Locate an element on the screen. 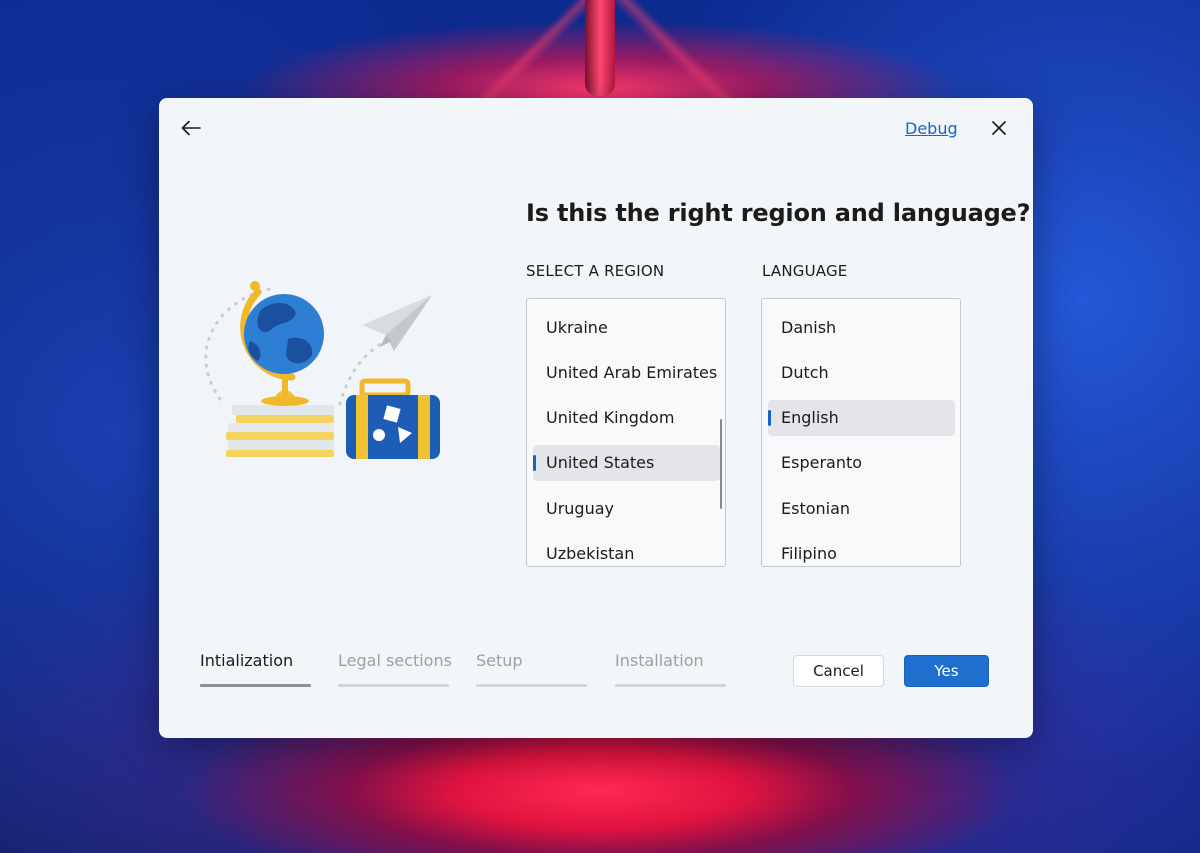 This screenshot has height=853, width=1200. region-item-uruguay: Uruguay is located at coordinates (626, 509).